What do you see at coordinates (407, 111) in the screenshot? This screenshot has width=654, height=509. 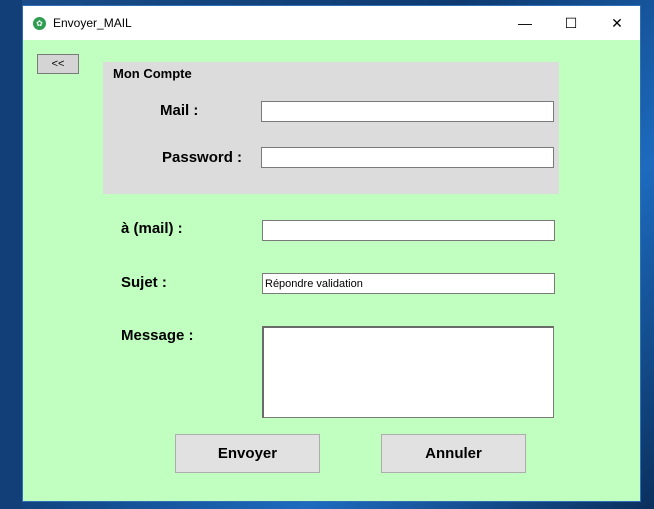 I see `mail-input` at bounding box center [407, 111].